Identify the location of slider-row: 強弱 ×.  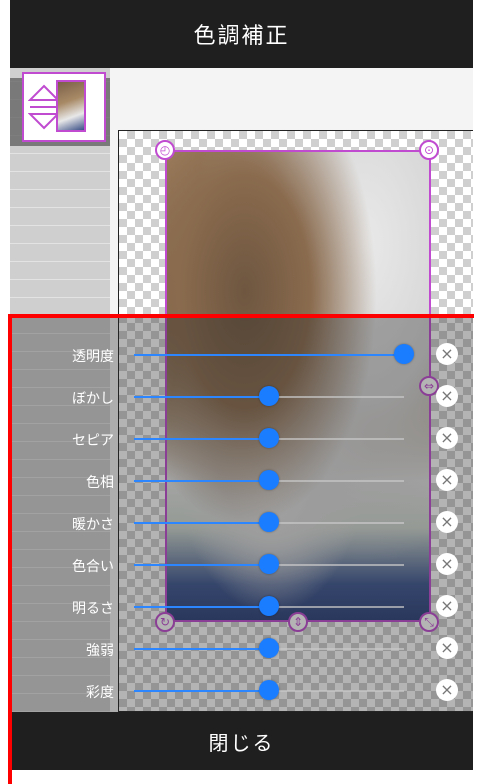
(241, 649).